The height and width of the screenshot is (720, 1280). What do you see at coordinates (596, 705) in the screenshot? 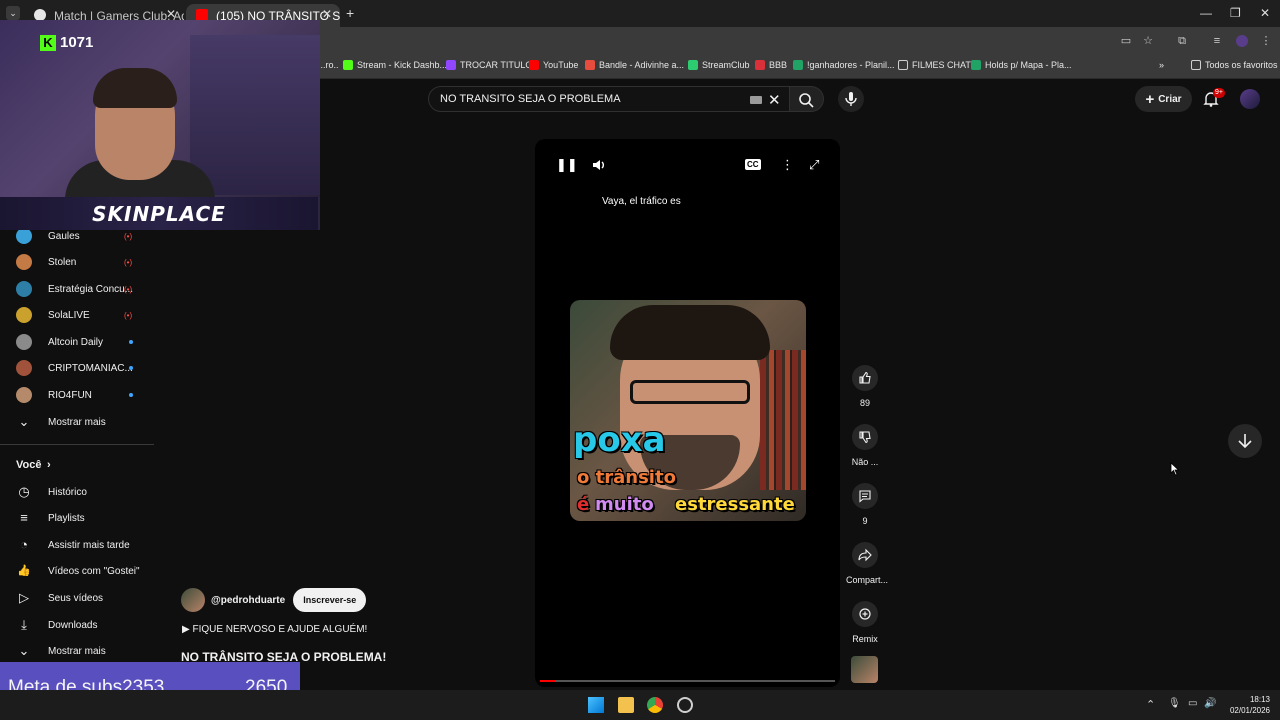
I see `windows-start-icon` at bounding box center [596, 705].